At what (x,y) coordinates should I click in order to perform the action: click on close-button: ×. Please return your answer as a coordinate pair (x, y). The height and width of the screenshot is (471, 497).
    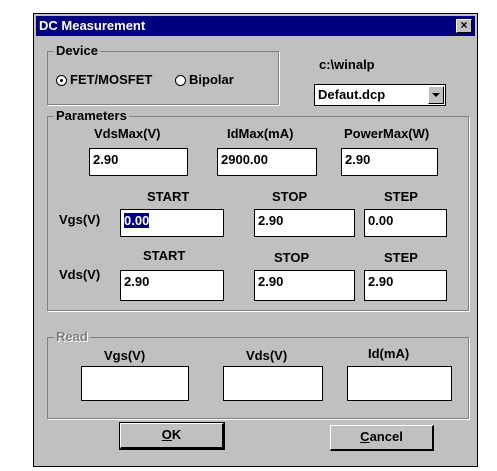
    Looking at the image, I should click on (464, 26).